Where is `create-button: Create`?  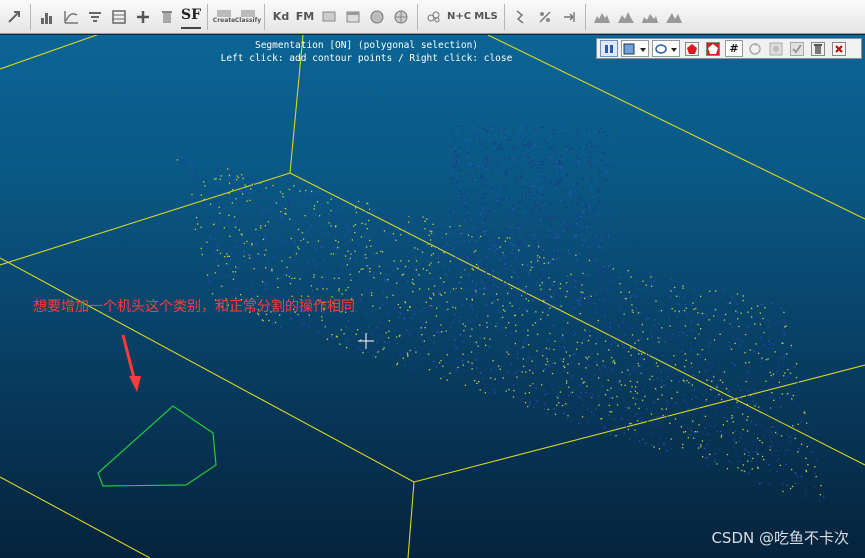 create-button: Create is located at coordinates (224, 17).